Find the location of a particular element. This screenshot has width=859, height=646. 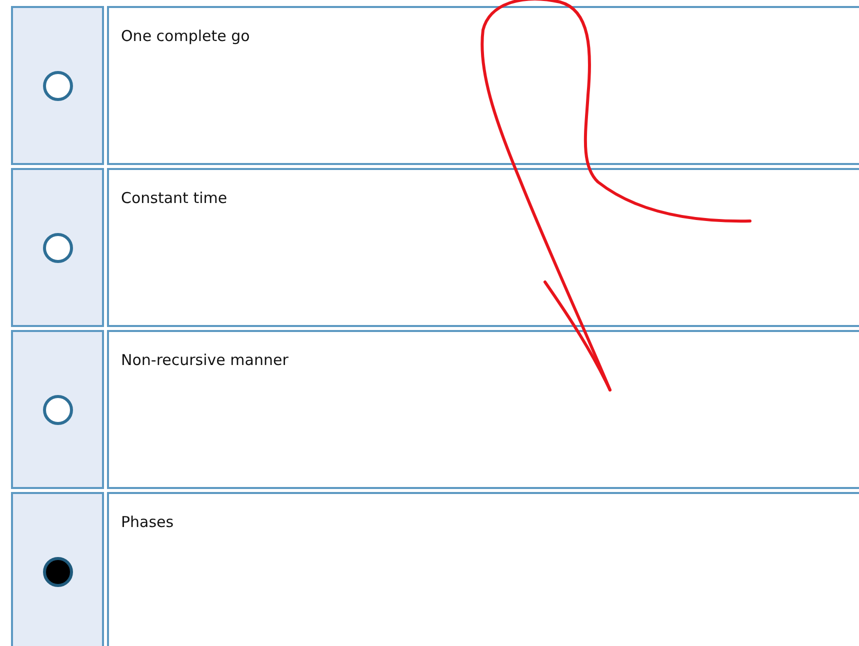

option-label: Constant time is located at coordinates (174, 198).